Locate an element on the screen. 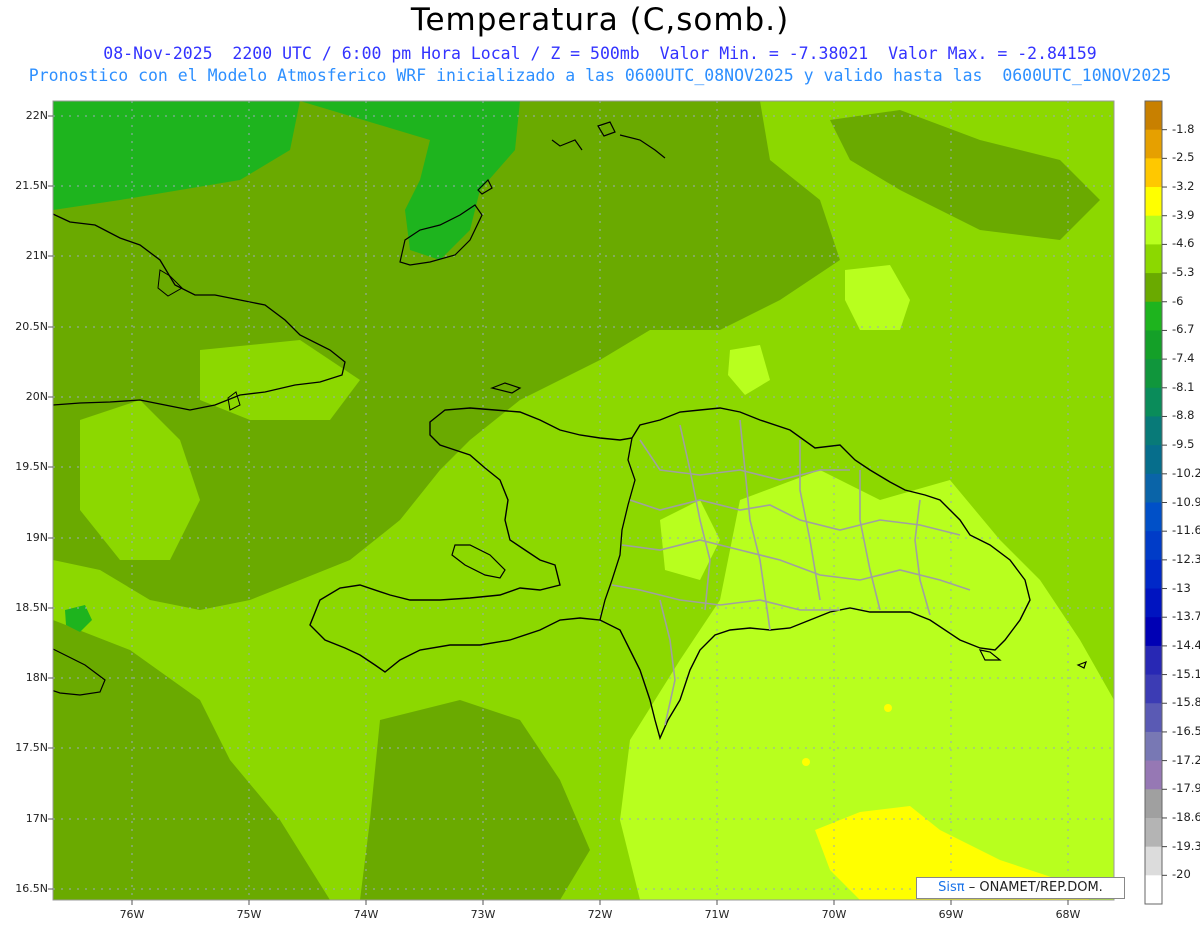  lon-label: 70W is located at coordinates (834, 914).